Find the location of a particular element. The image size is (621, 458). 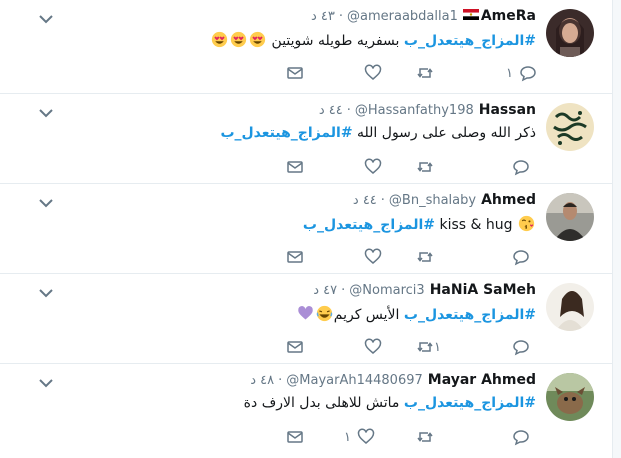

user-handle: @Bn_shalaby is located at coordinates (432, 200).